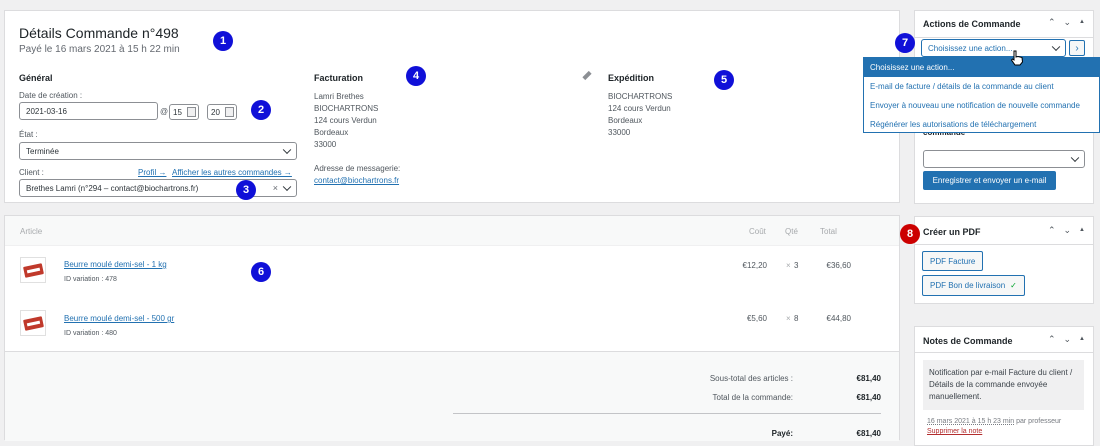 The image size is (1100, 446). What do you see at coordinates (229, 112) in the screenshot?
I see `minute-spinner-icon` at bounding box center [229, 112].